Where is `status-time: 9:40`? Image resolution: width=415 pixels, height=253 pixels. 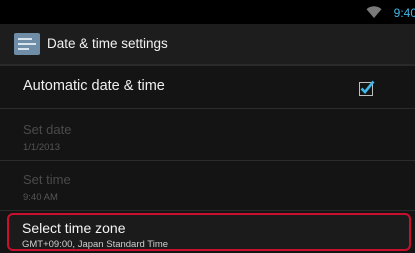 status-time: 9:40 is located at coordinates (404, 13).